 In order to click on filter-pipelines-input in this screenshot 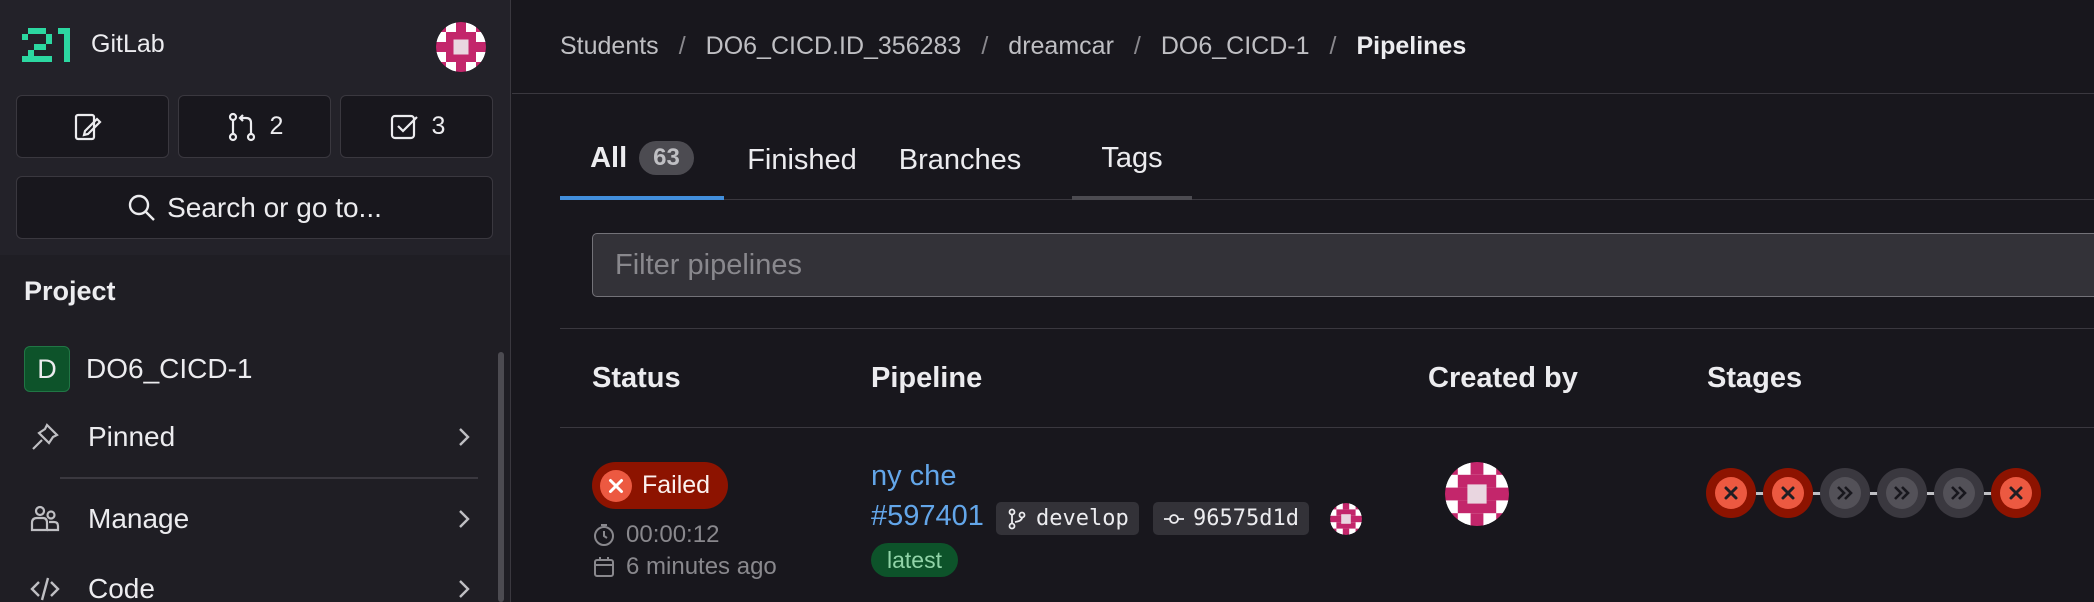, I will do `click(1343, 265)`.